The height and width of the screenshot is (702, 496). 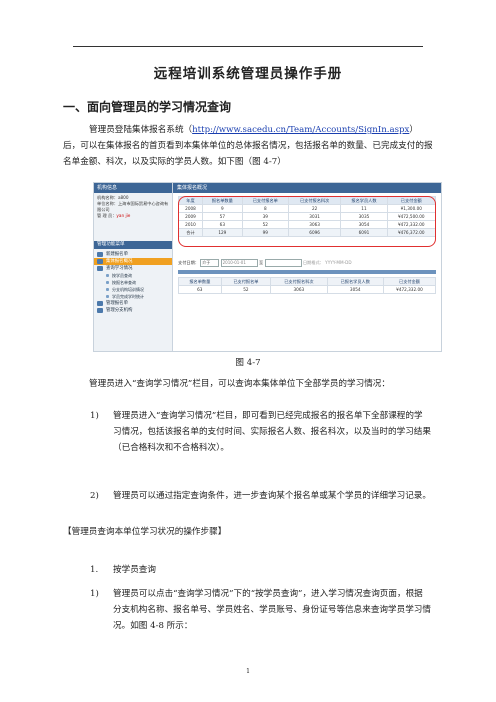 What do you see at coordinates (145, 532) in the screenshot?
I see `steps-heading: 【管理员查询本单位学习状况的操作步骤】` at bounding box center [145, 532].